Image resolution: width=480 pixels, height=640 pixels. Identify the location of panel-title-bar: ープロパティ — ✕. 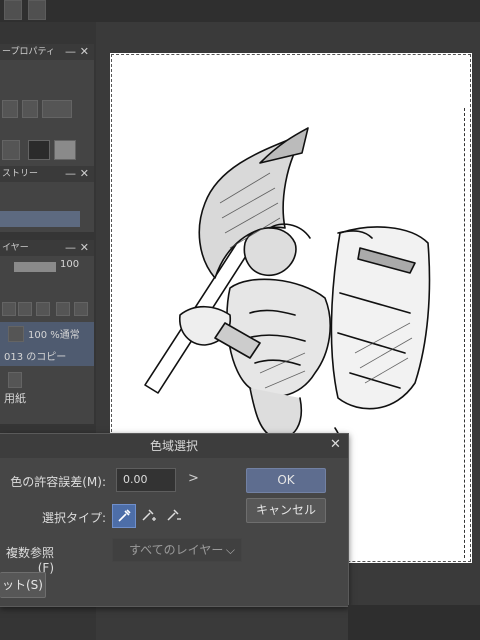
(47, 52).